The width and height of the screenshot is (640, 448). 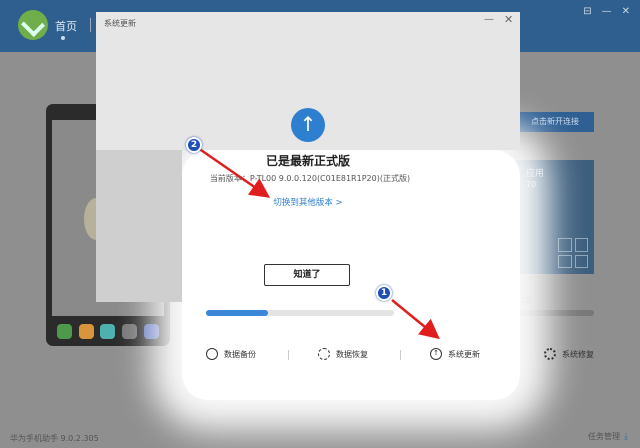 I want to click on camera-icon, so click(x=130, y=331).